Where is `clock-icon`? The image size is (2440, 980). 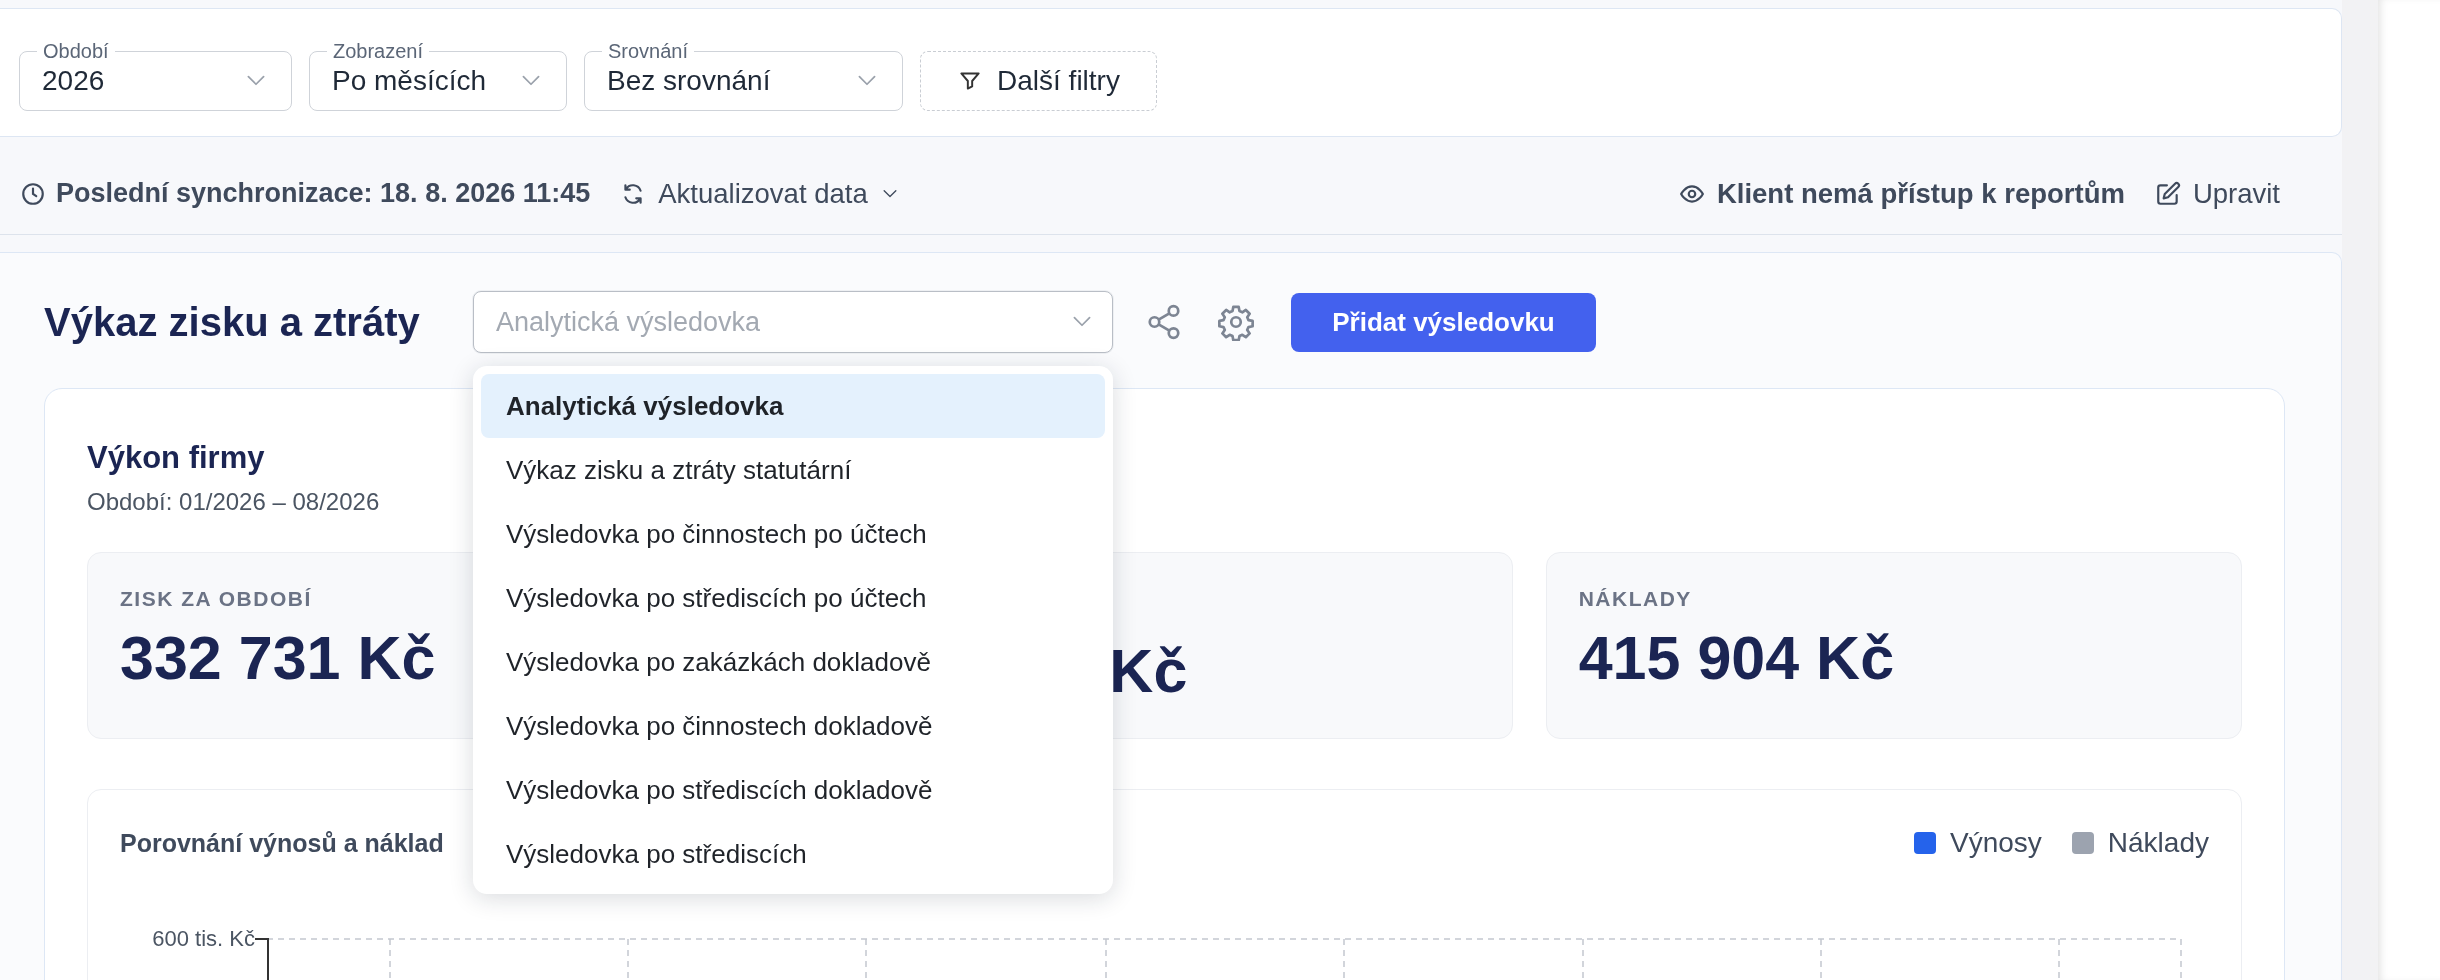
clock-icon is located at coordinates (33, 193).